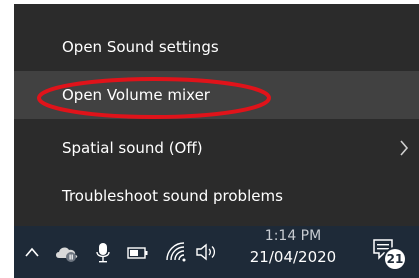  Describe the element at coordinates (136, 95) in the screenshot. I see `menu-item-label: Open Volume mixer` at that location.